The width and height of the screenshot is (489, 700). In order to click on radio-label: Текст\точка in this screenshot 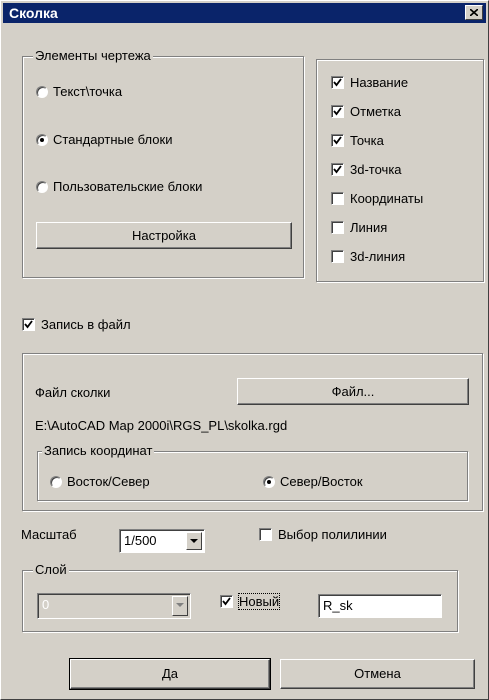, I will do `click(88, 91)`.